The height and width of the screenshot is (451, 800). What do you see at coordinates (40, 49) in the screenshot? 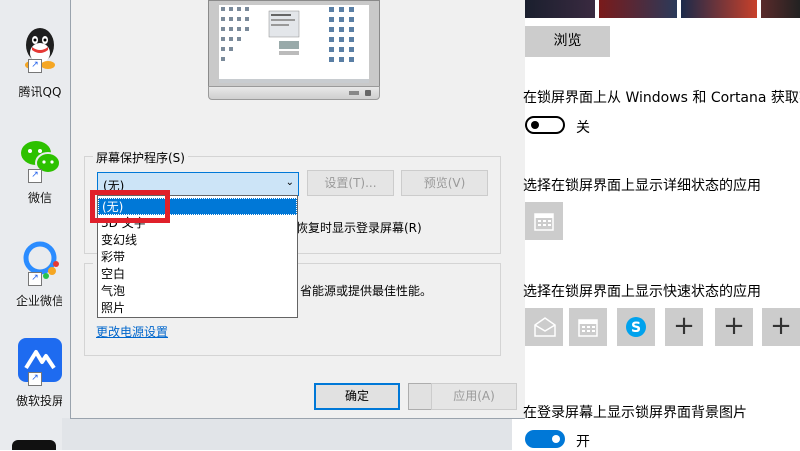
I see `qq-penguin-icon: ↗` at bounding box center [40, 49].